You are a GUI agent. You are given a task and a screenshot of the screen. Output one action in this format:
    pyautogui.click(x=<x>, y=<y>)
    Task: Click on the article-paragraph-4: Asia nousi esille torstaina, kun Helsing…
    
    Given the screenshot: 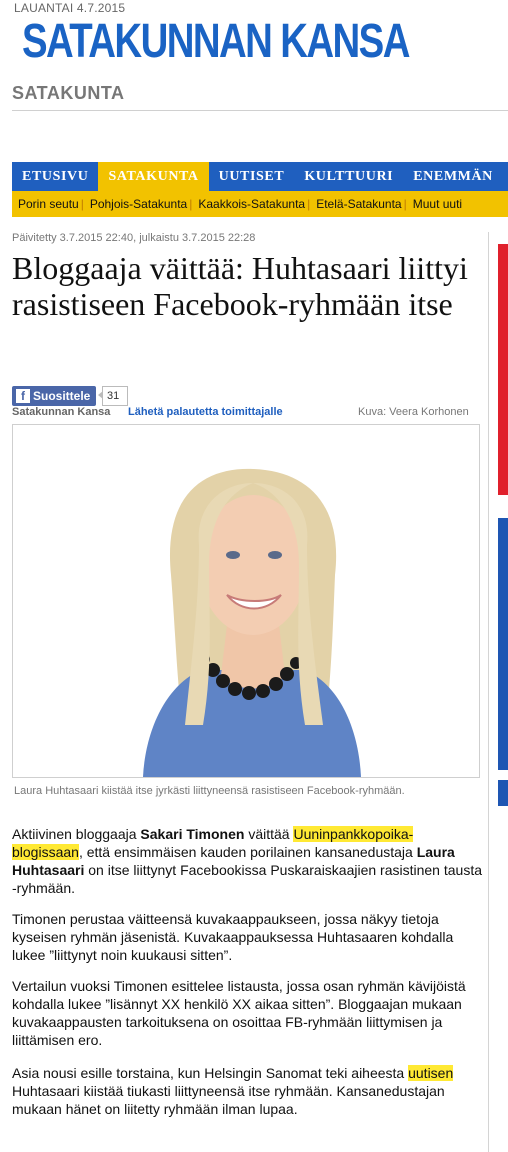 What is the action you would take?
    pyautogui.click(x=247, y=1091)
    